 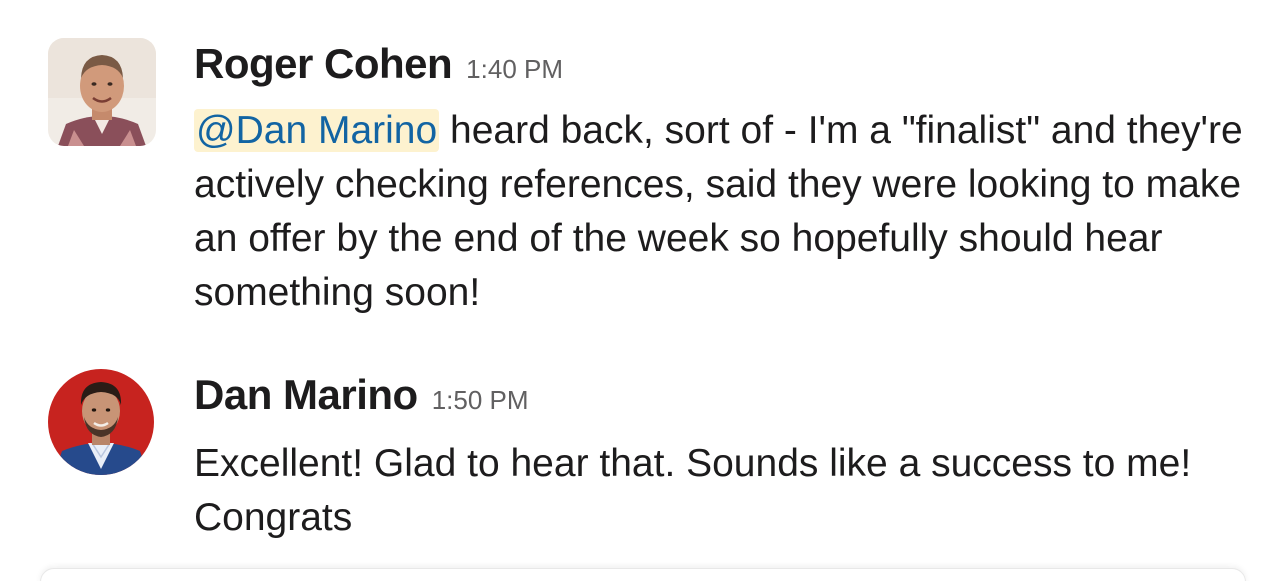 What do you see at coordinates (480, 400) in the screenshot?
I see `timestamp: 1:50 PM` at bounding box center [480, 400].